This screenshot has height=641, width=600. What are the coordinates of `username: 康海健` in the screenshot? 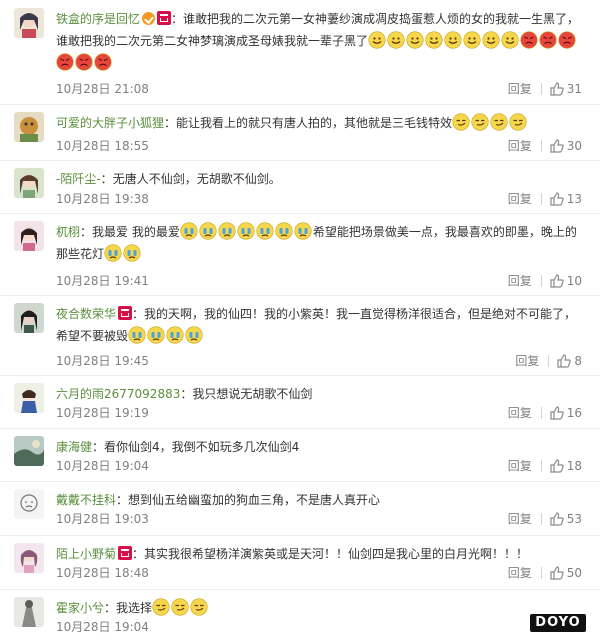 It's located at (74, 447).